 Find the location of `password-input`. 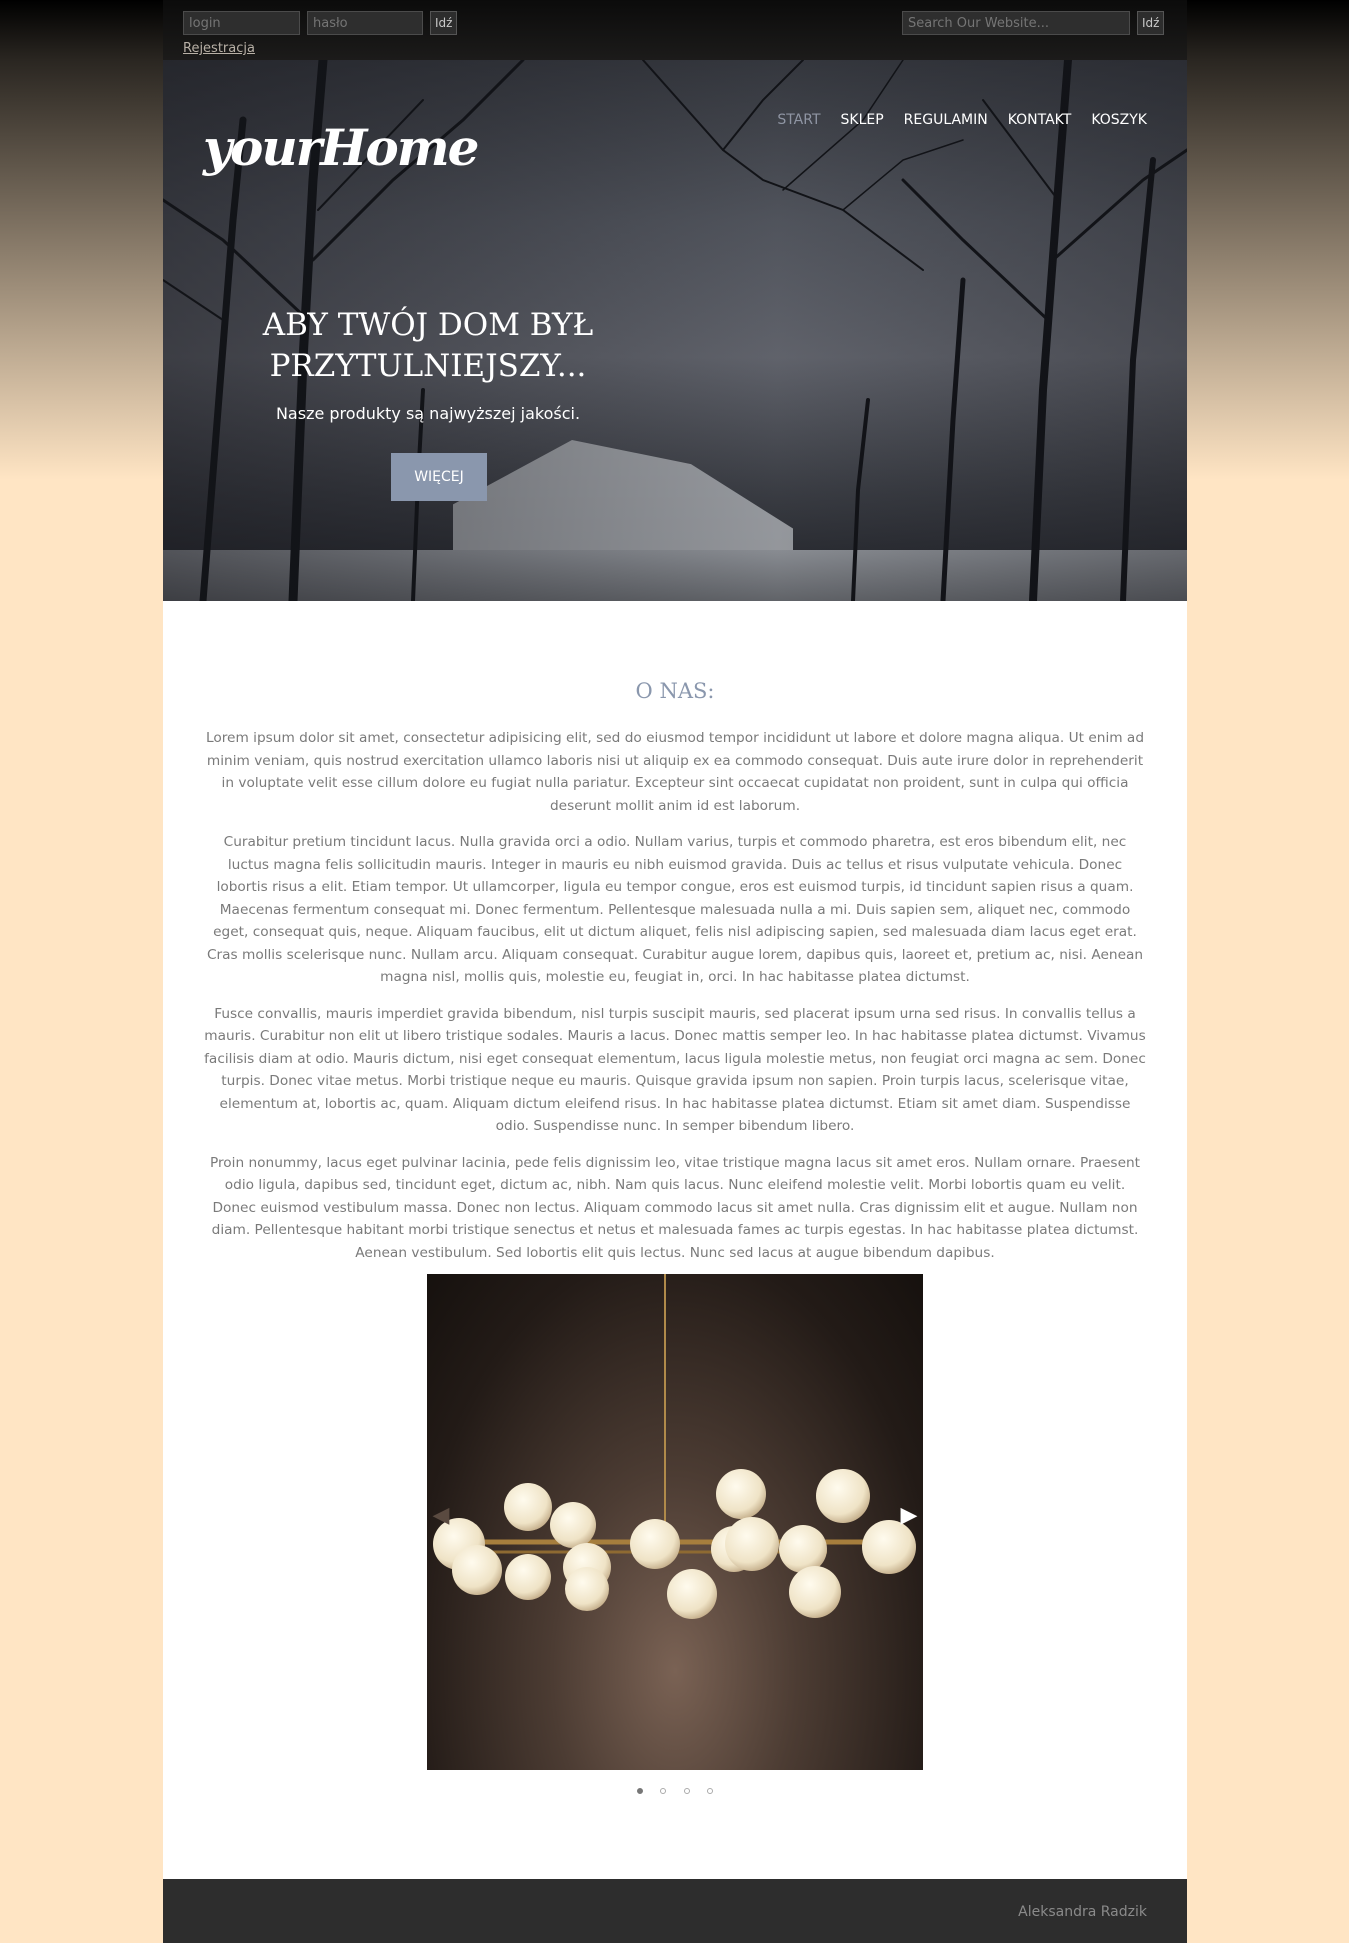

password-input is located at coordinates (365, 23).